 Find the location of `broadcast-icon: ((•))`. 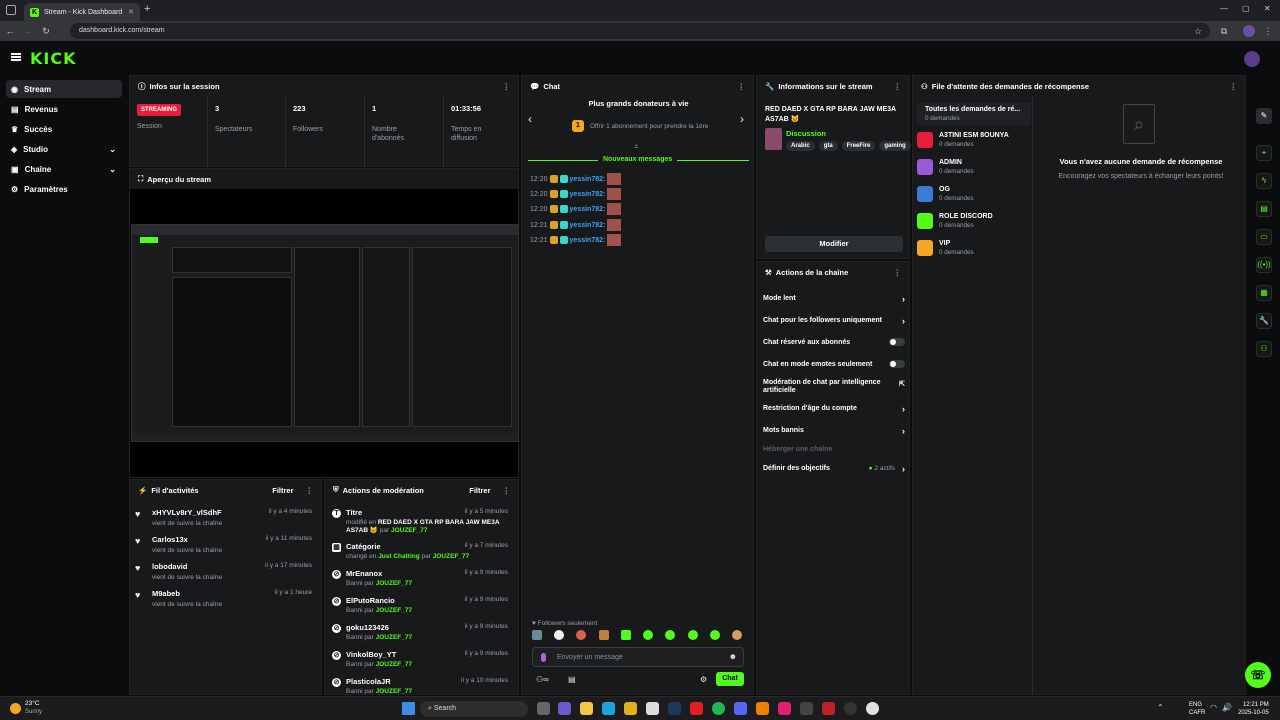

broadcast-icon: ((•)) is located at coordinates (1264, 265).